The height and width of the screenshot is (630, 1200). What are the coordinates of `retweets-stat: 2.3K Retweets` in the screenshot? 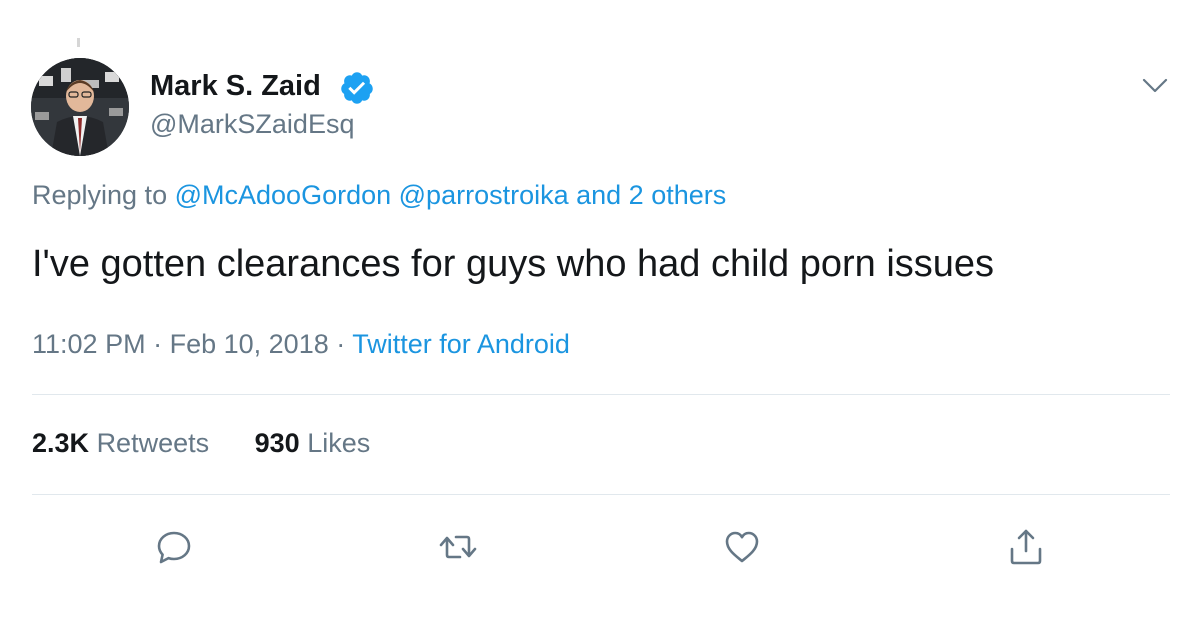 It's located at (120, 443).